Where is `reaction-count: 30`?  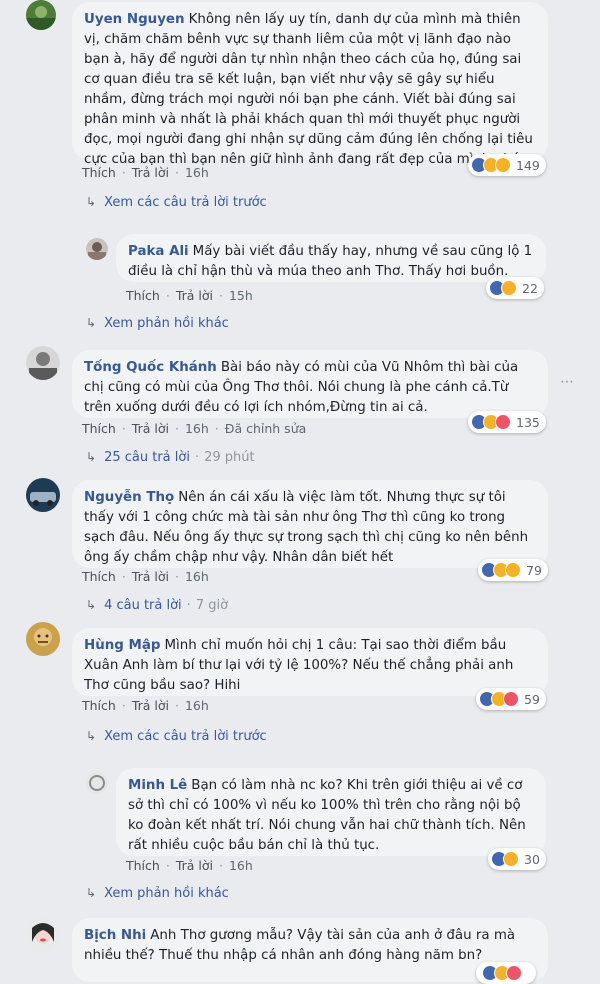 reaction-count: 30 is located at coordinates (532, 859).